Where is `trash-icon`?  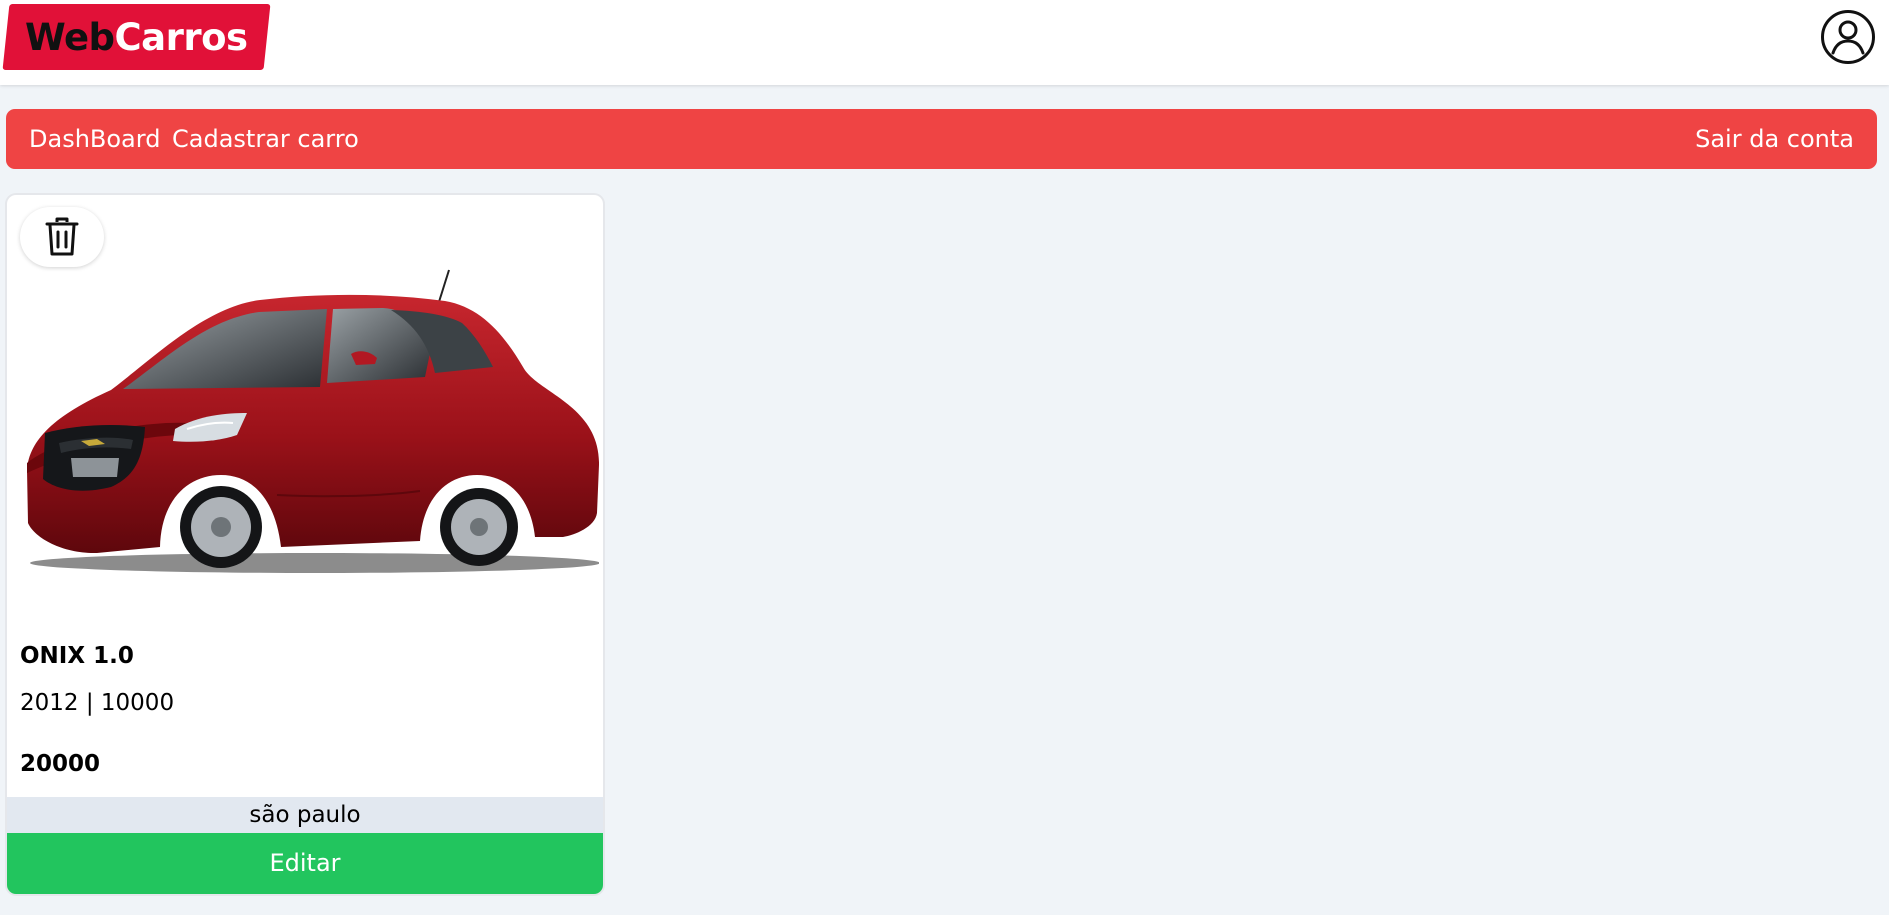 trash-icon is located at coordinates (62, 236).